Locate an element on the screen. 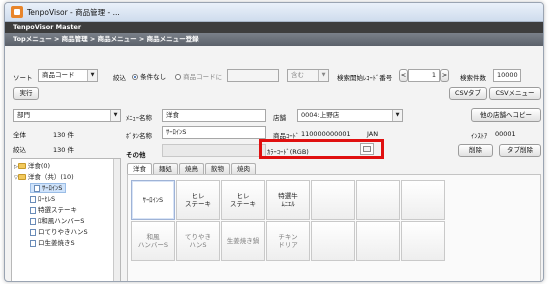 This screenshot has width=550, height=284. filtered-label: 絞込 is located at coordinates (19, 150).